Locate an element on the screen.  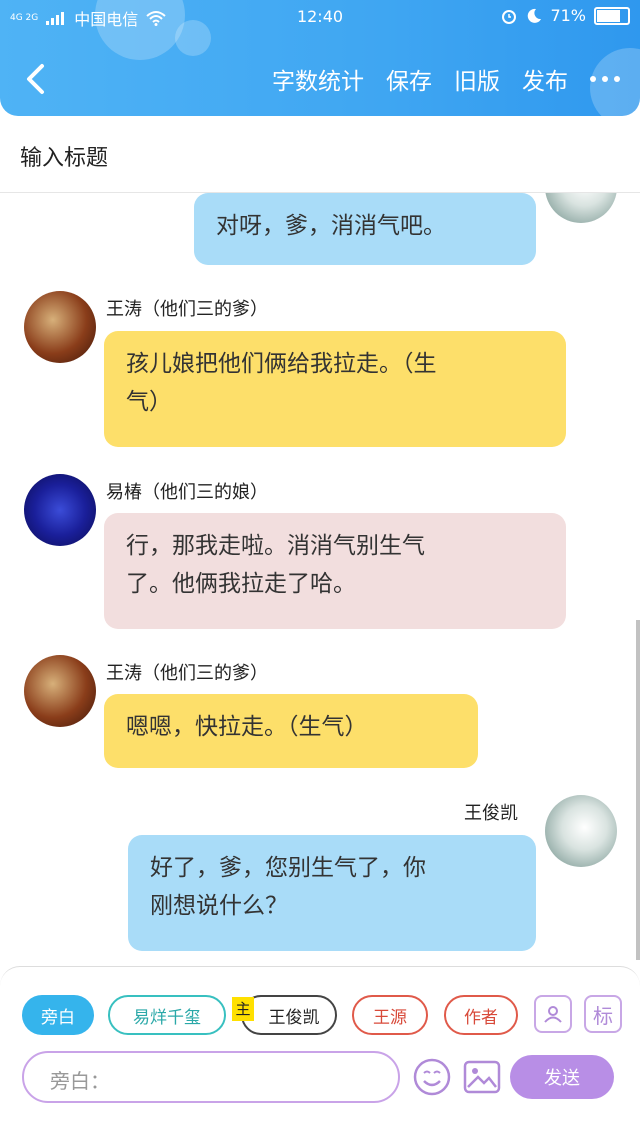
old-version-button: 旧版 is located at coordinates (477, 79).